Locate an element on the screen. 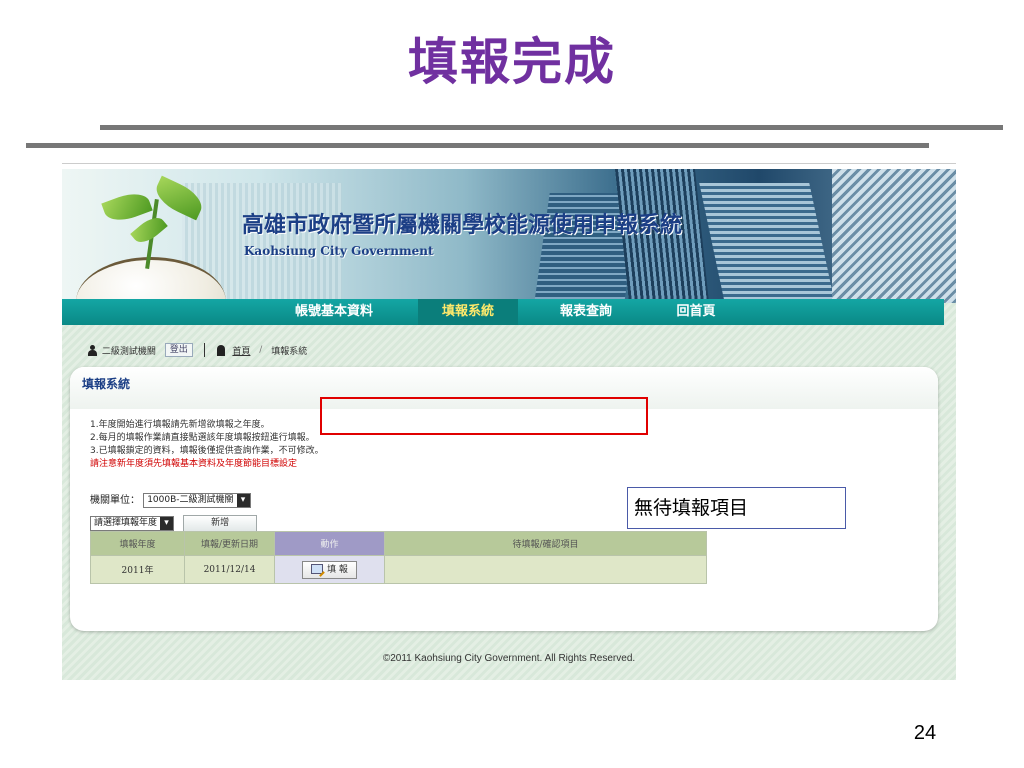  edit-icon is located at coordinates (317, 569).